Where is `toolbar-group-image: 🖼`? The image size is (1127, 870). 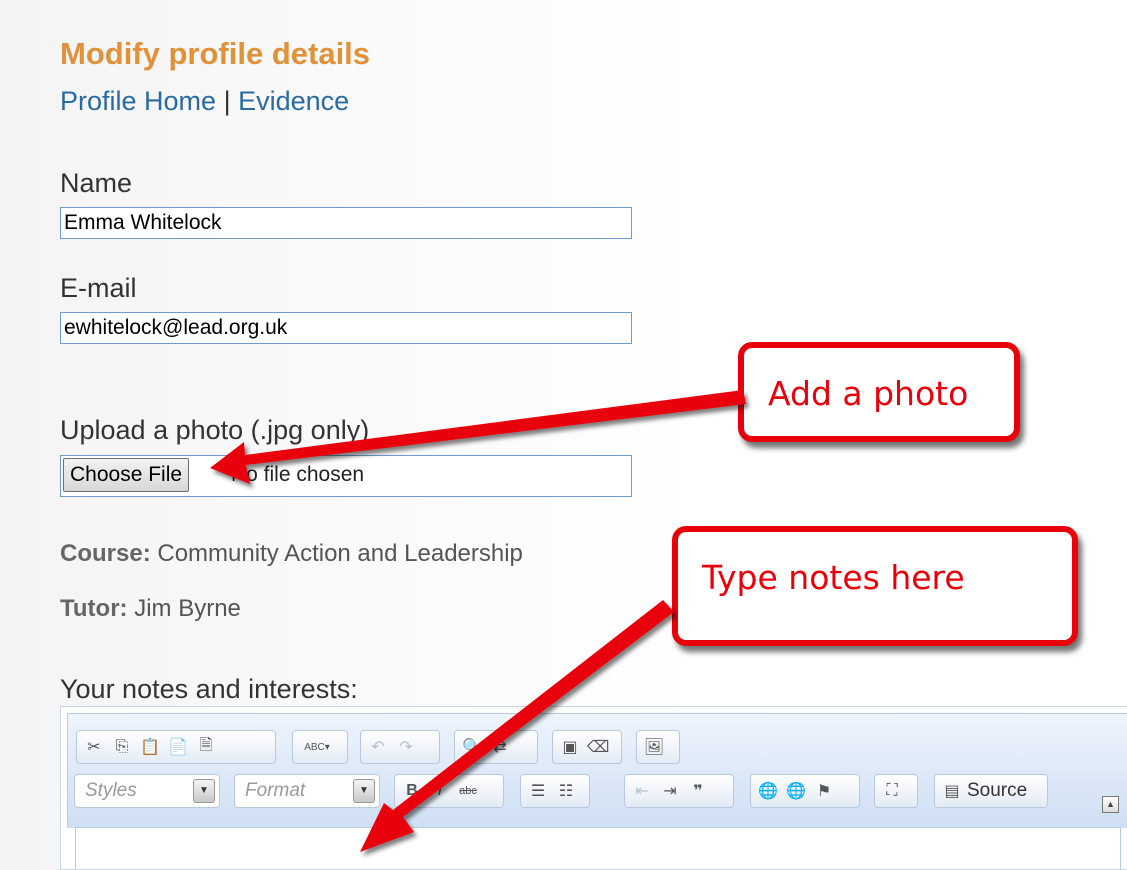 toolbar-group-image: 🖼 is located at coordinates (658, 747).